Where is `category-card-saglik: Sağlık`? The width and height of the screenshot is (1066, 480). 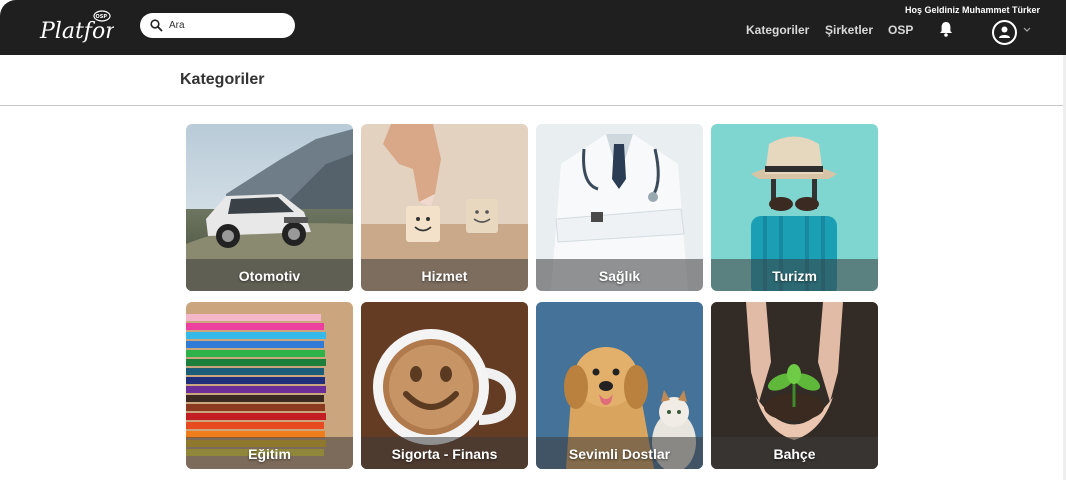 category-card-saglik: Sağlık is located at coordinates (619, 207).